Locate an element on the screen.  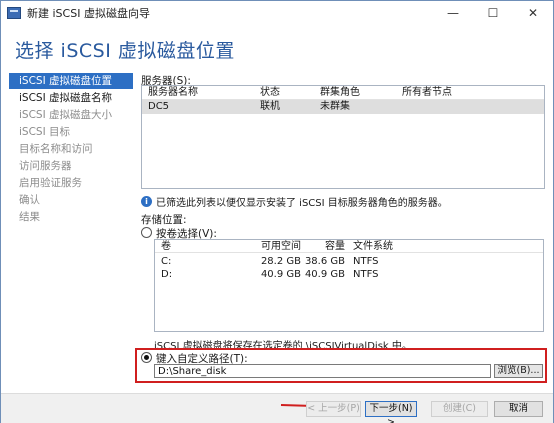
server-manager-icon is located at coordinates (14, 13).